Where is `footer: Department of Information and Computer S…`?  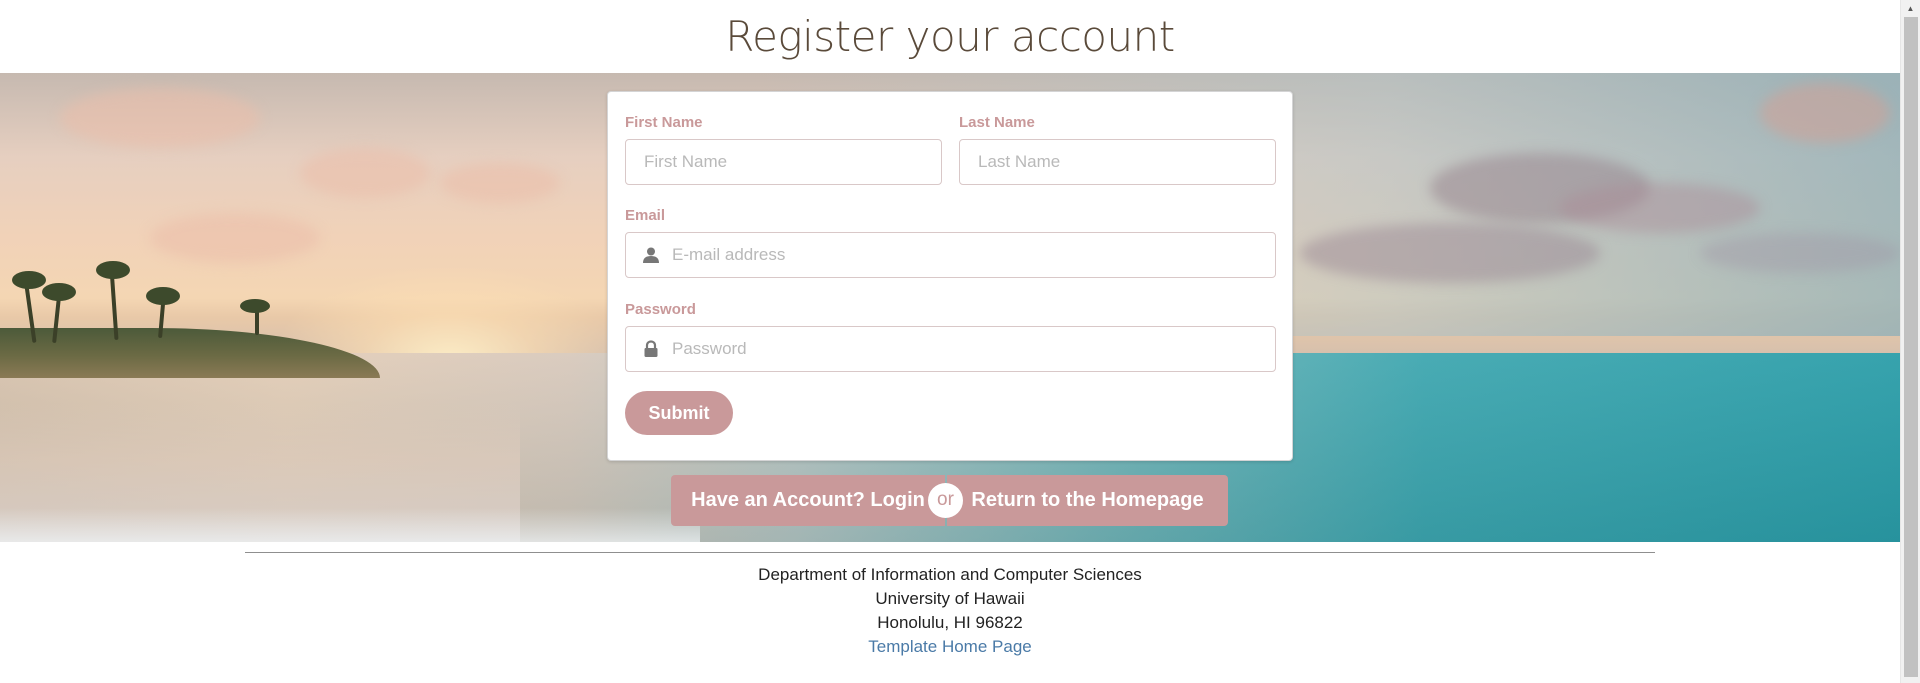
footer: Department of Information and Computer S… is located at coordinates (950, 611).